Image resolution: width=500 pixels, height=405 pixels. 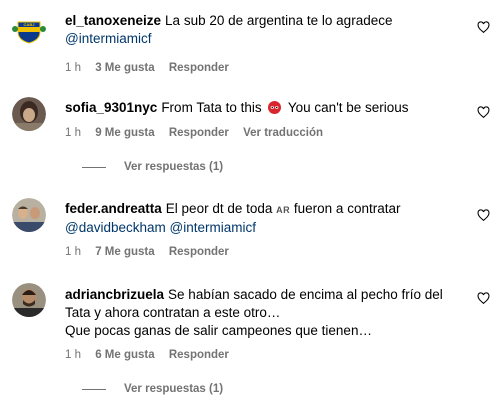 What do you see at coordinates (275, 107) in the screenshot?
I see `angry-face-emoji-icon` at bounding box center [275, 107].